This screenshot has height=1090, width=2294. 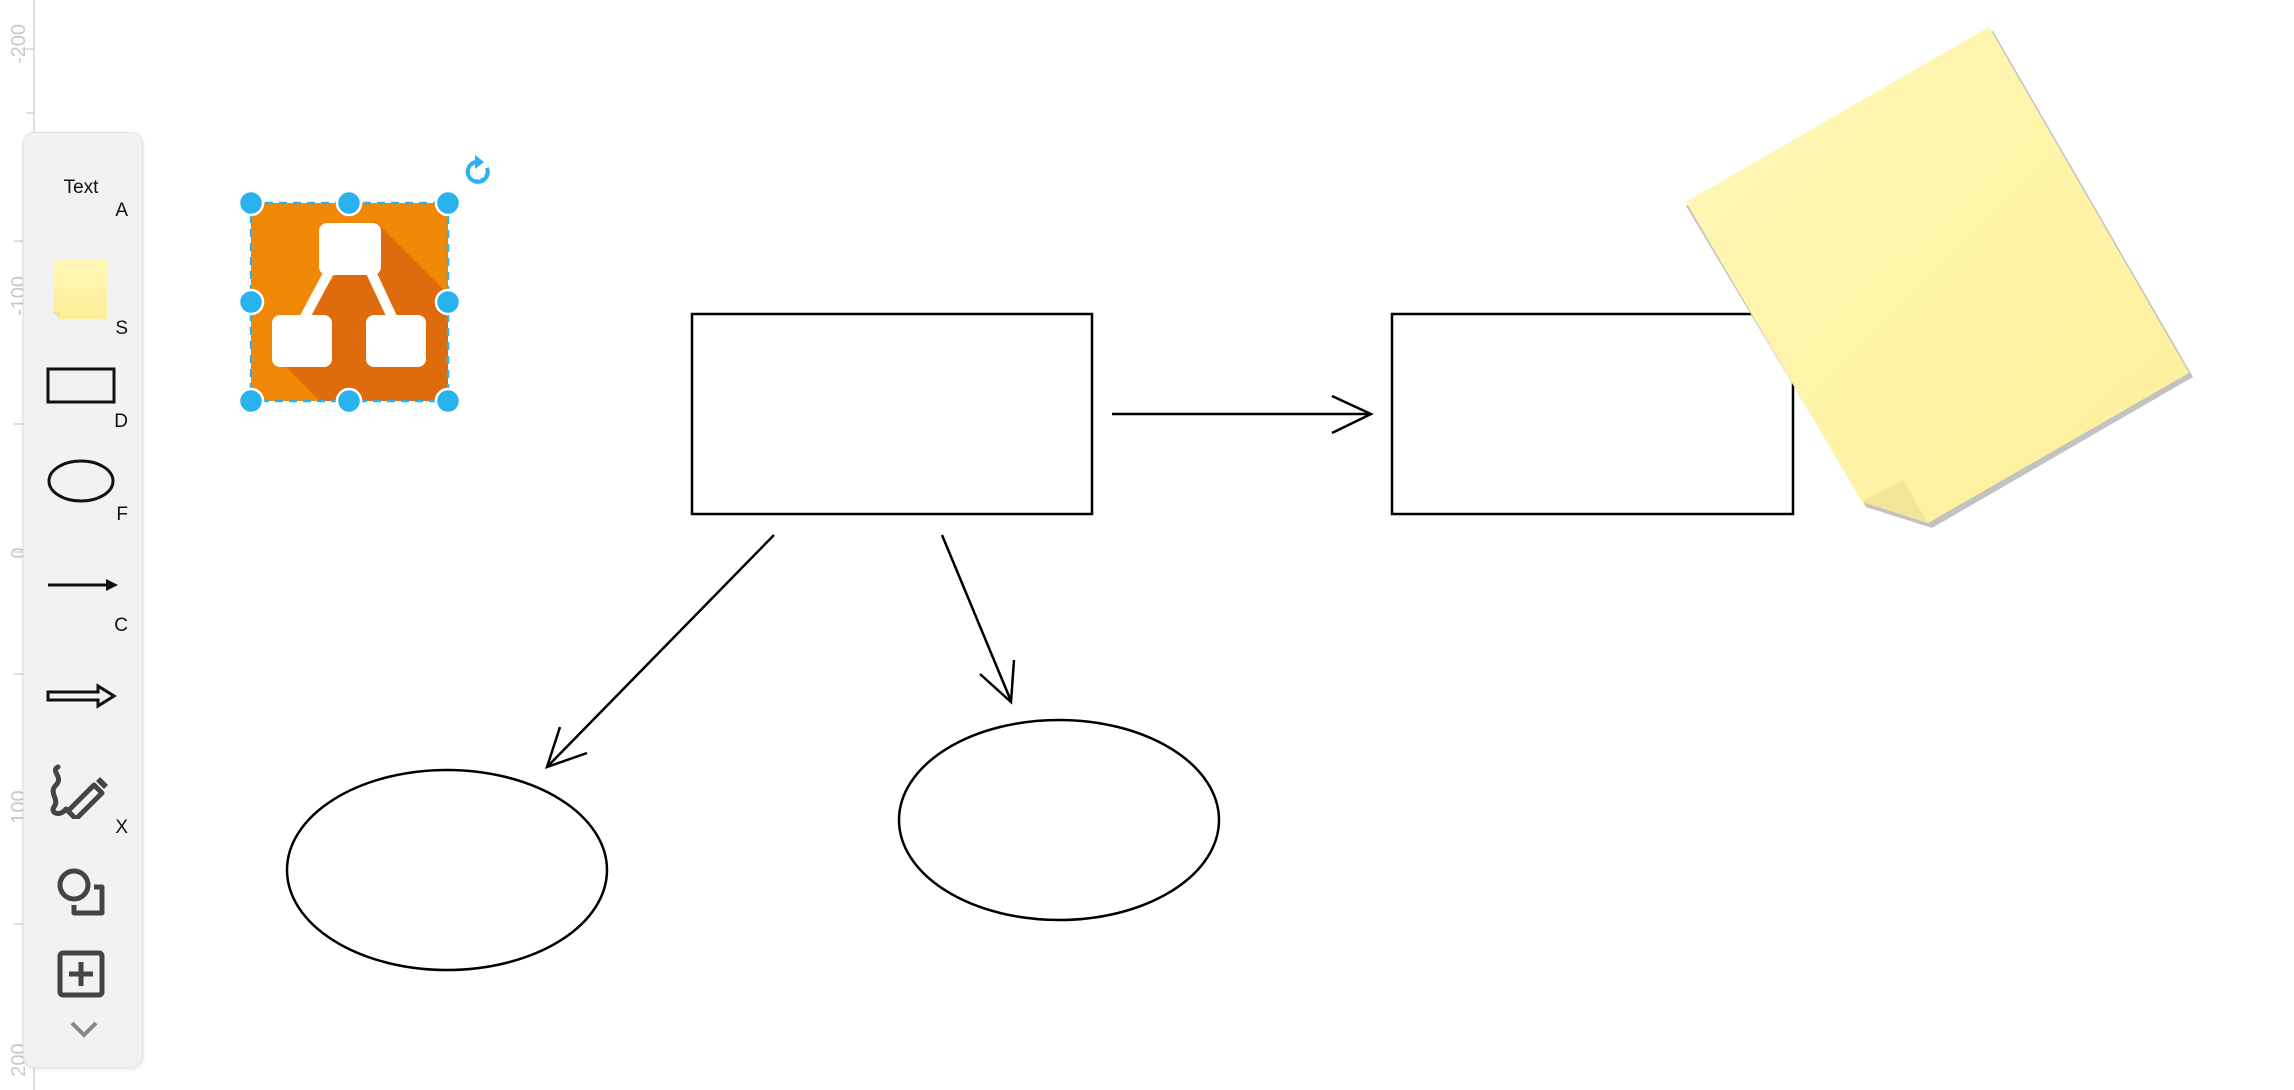 I want to click on ellipse-icon, so click(x=81, y=481).